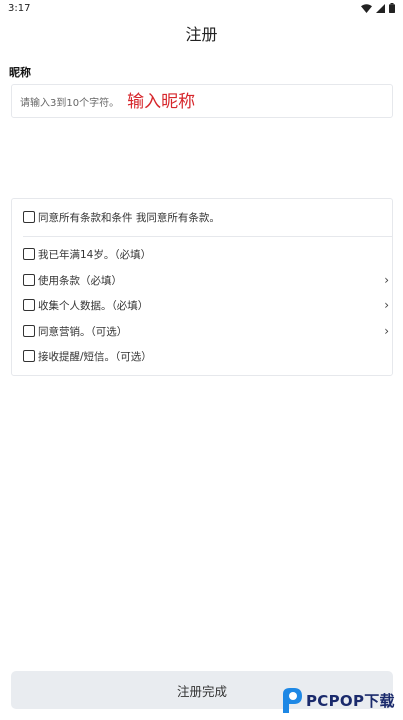  I want to click on agree-sms-checkbox: 接收提醒/短信。（可选）, so click(203, 356).